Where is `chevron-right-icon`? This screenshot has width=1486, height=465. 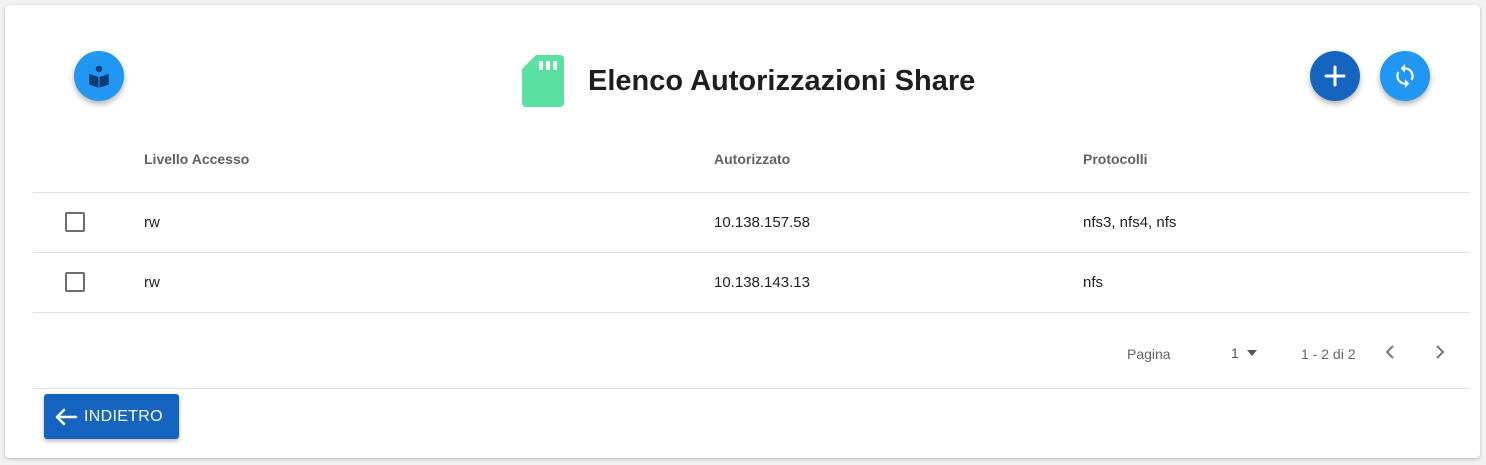 chevron-right-icon is located at coordinates (1440, 352).